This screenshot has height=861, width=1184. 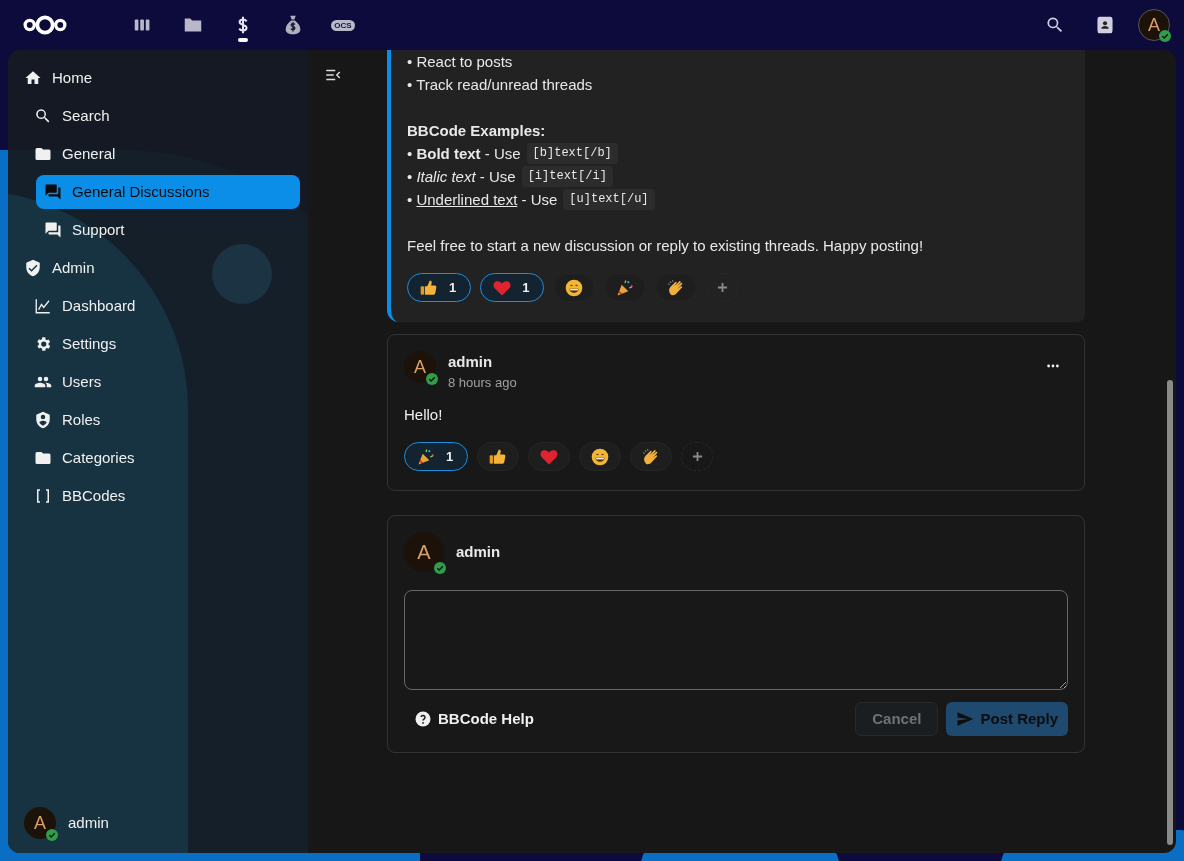 What do you see at coordinates (965, 719) in the screenshot?
I see `send-icon` at bounding box center [965, 719].